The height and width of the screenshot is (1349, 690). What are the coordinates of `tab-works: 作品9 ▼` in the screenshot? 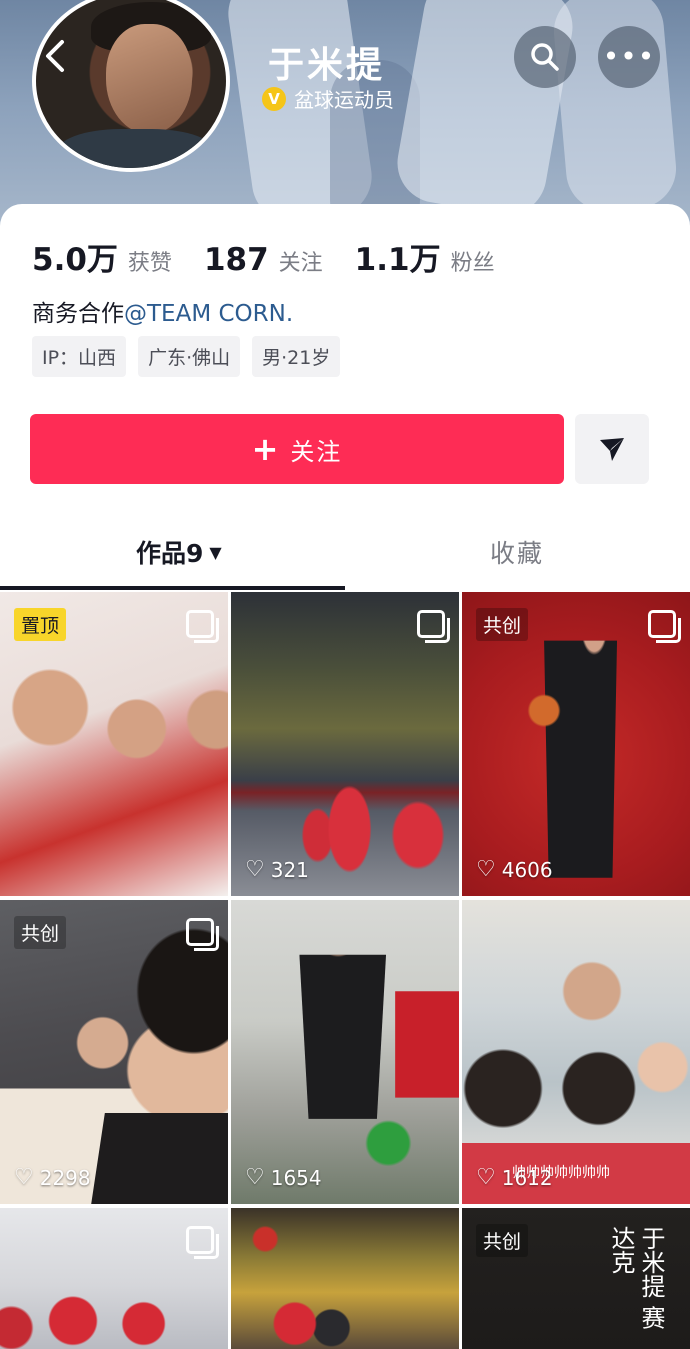 It's located at (179, 552).